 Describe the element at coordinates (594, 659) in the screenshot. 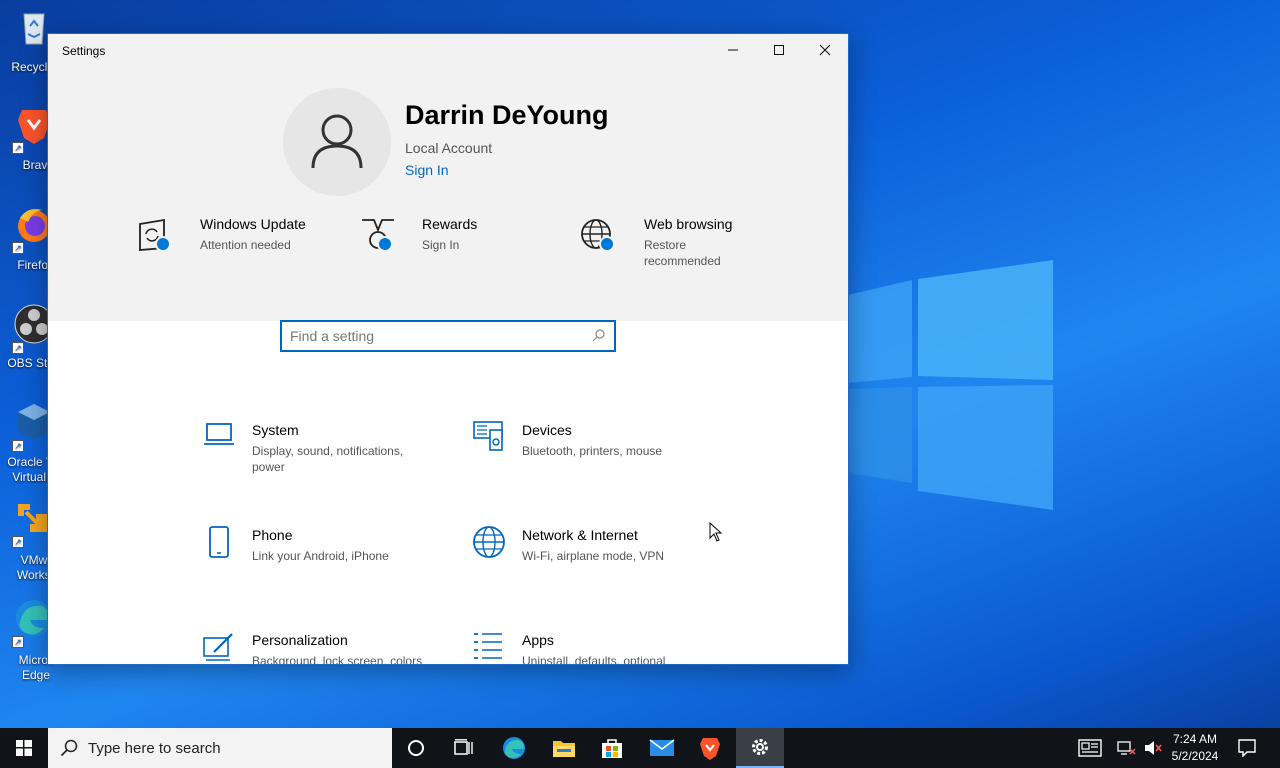

I see `category-subtitle: Uninstall, defaults, optional` at that location.